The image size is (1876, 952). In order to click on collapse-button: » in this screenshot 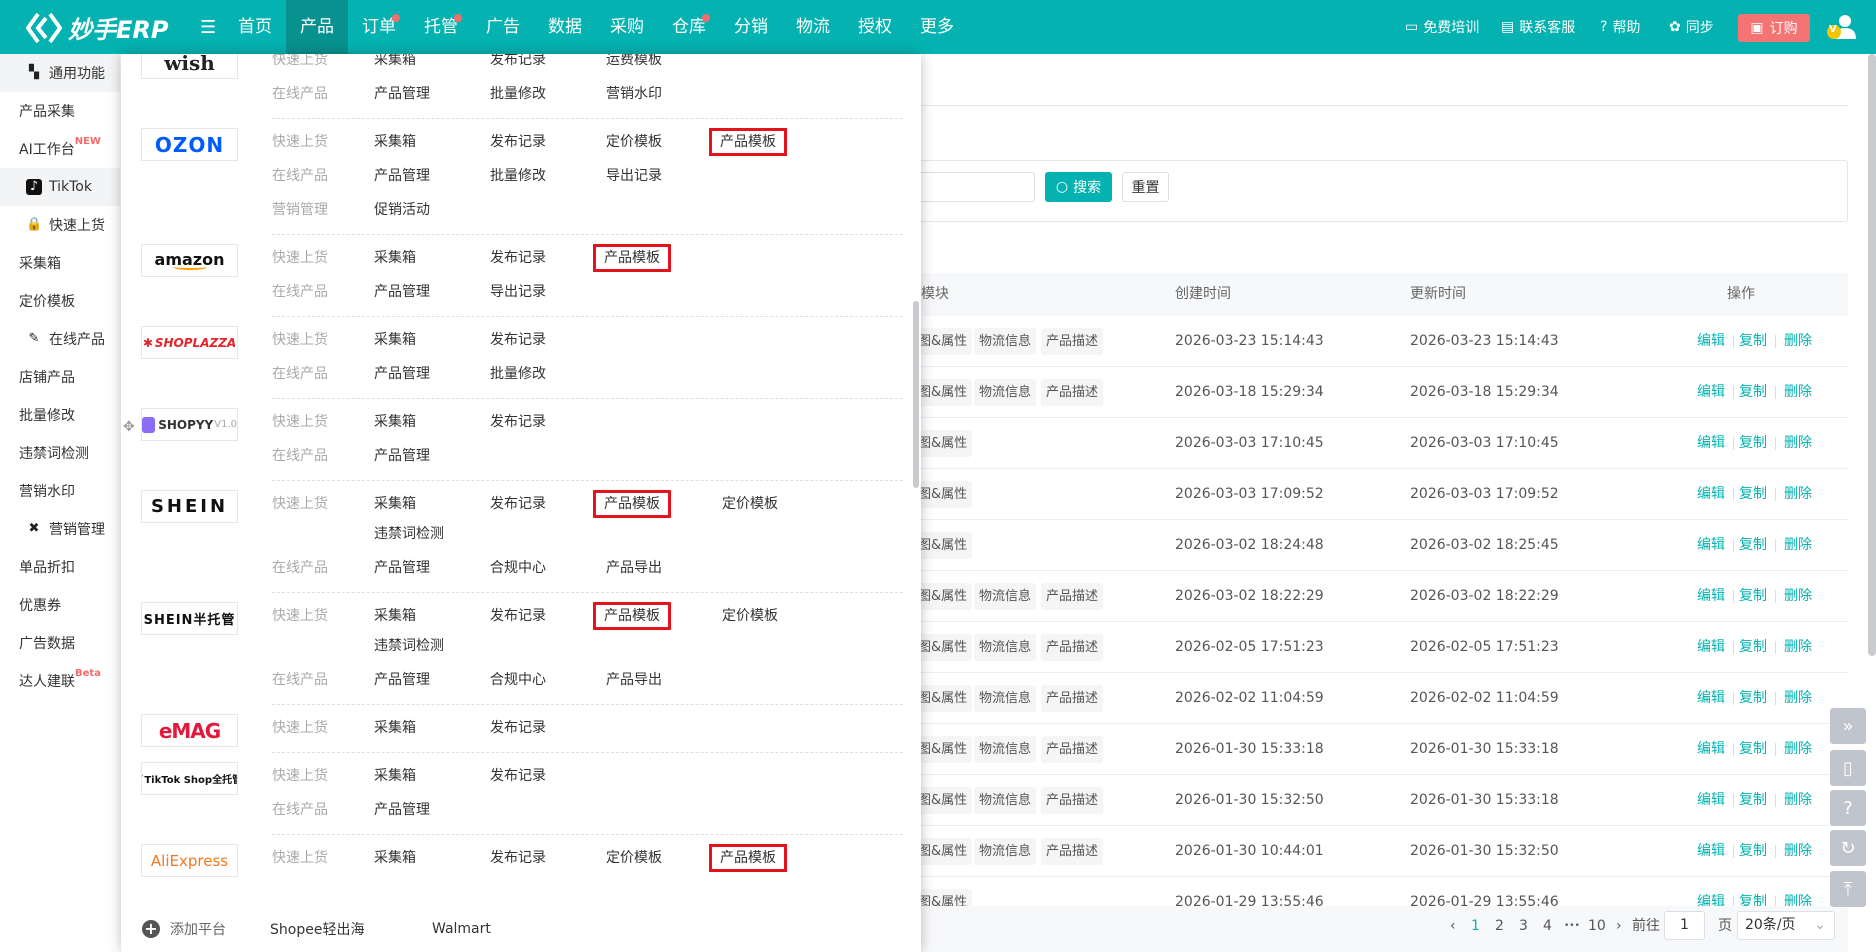, I will do `click(1848, 726)`.